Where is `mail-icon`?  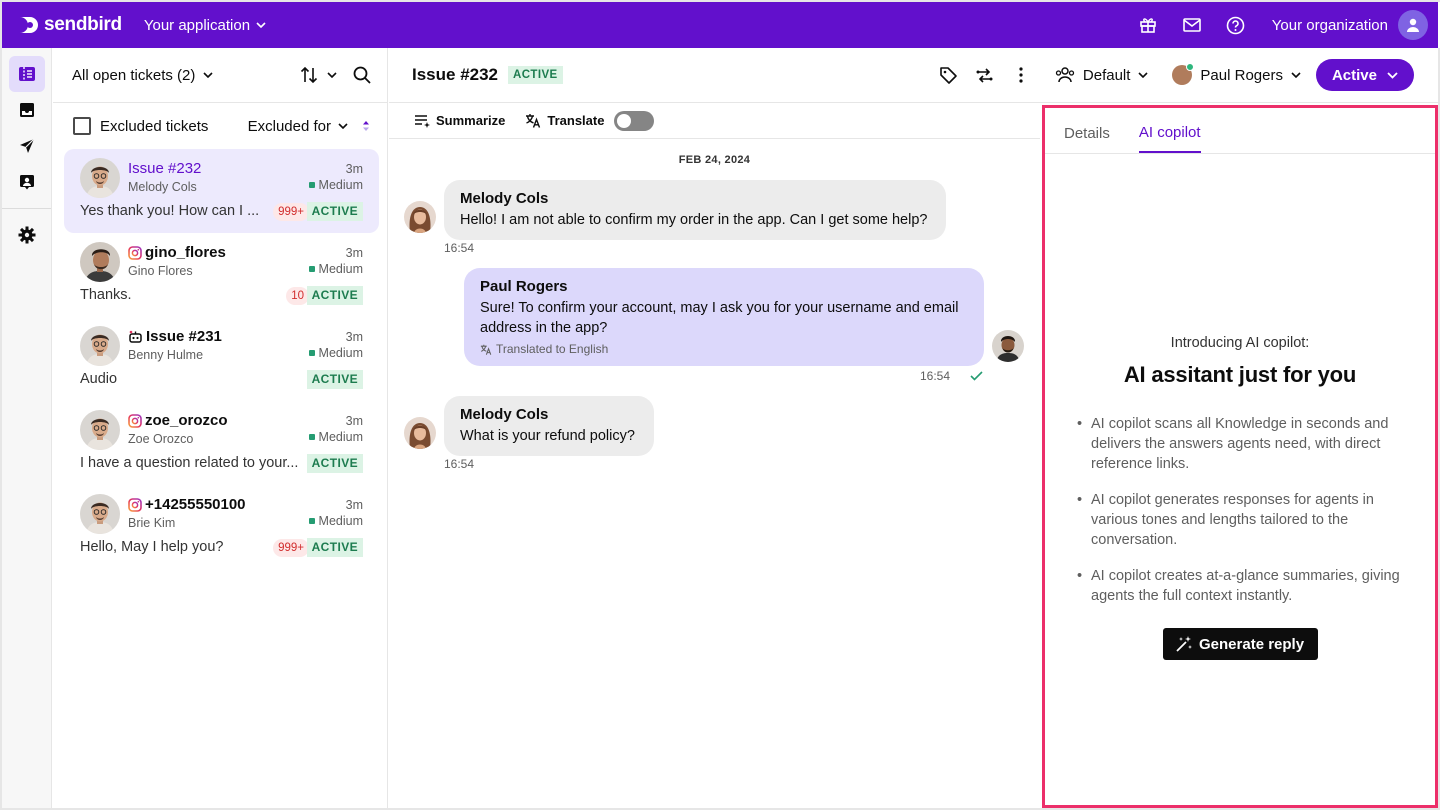
mail-icon is located at coordinates (1192, 25).